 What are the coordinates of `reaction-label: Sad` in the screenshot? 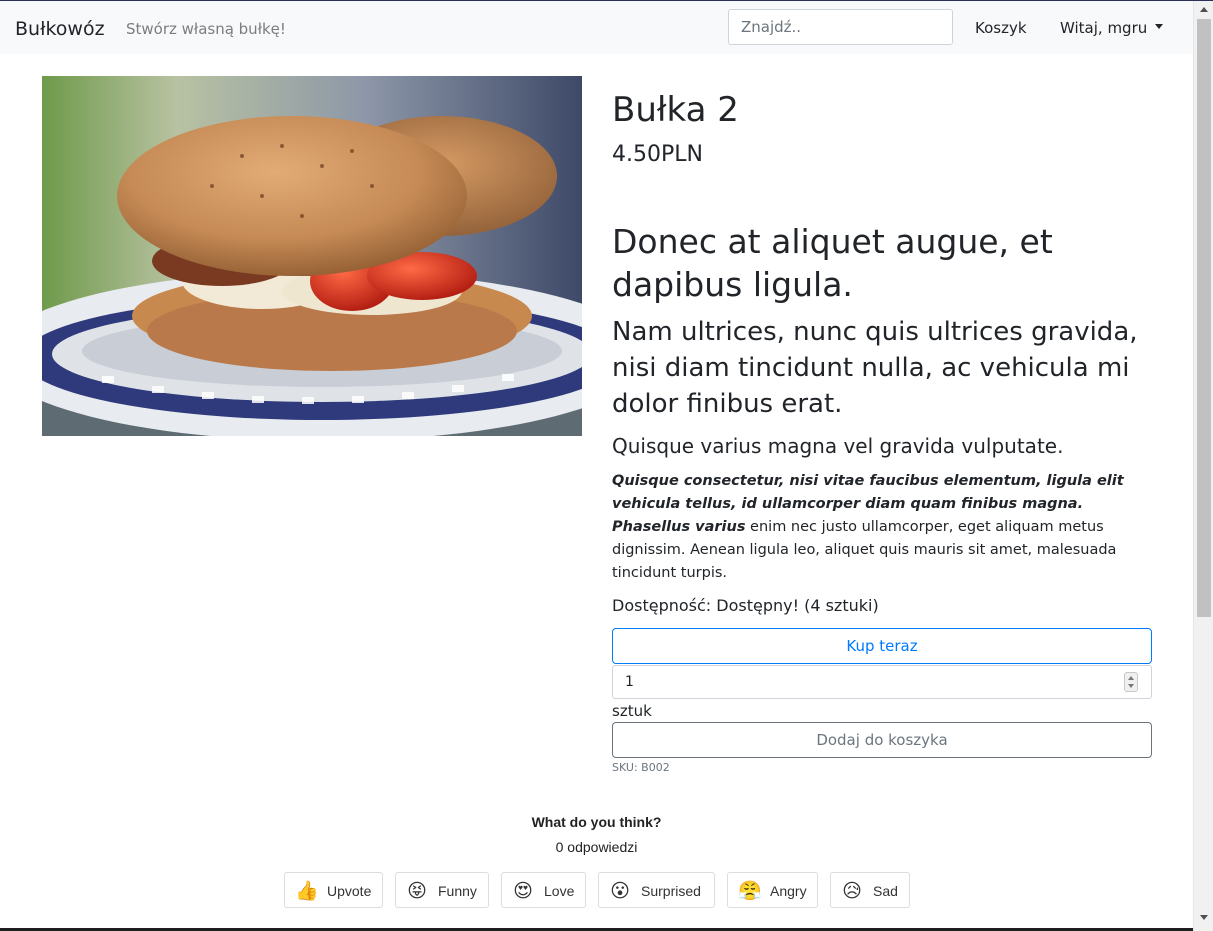 It's located at (885, 891).